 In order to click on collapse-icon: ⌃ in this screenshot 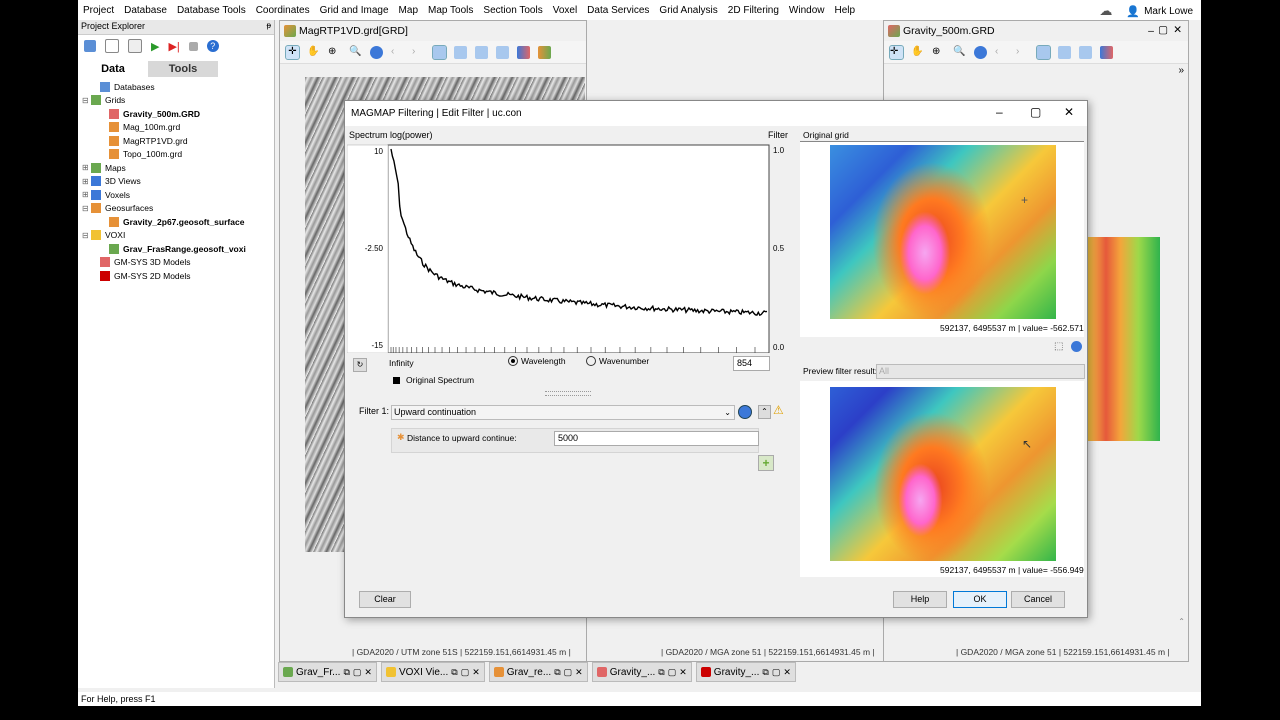, I will do `click(764, 412)`.